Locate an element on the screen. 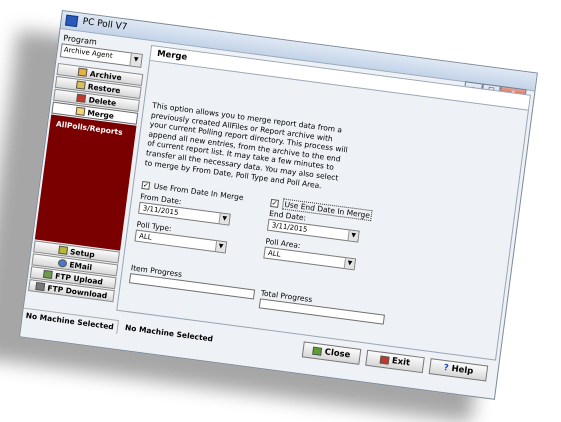 This screenshot has width=561, height=422. program-select-value: Archive Agent is located at coordinates (88, 52).